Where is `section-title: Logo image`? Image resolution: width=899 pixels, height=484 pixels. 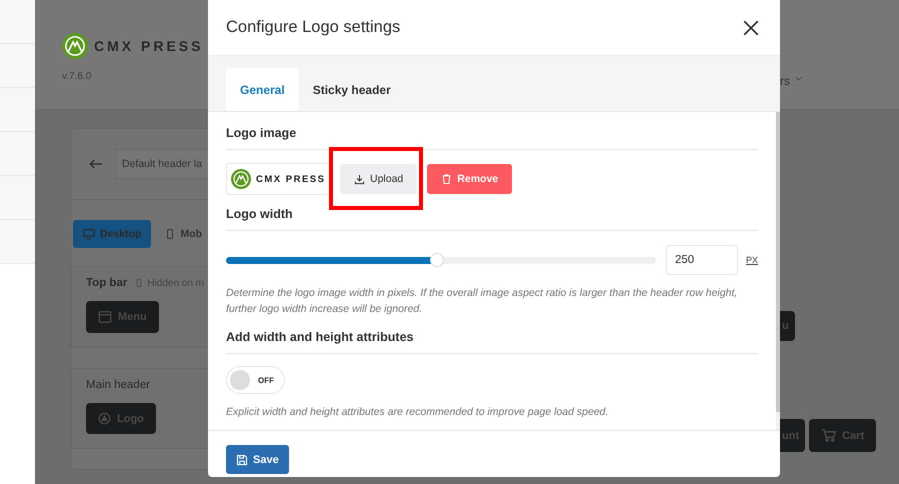 section-title: Logo image is located at coordinates (492, 138).